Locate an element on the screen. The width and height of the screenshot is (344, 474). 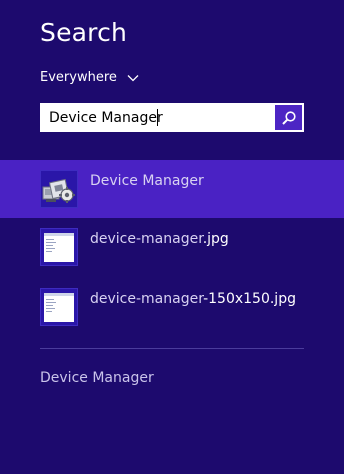
search-result-file: device-manager-150x150.jpg is located at coordinates (172, 307).